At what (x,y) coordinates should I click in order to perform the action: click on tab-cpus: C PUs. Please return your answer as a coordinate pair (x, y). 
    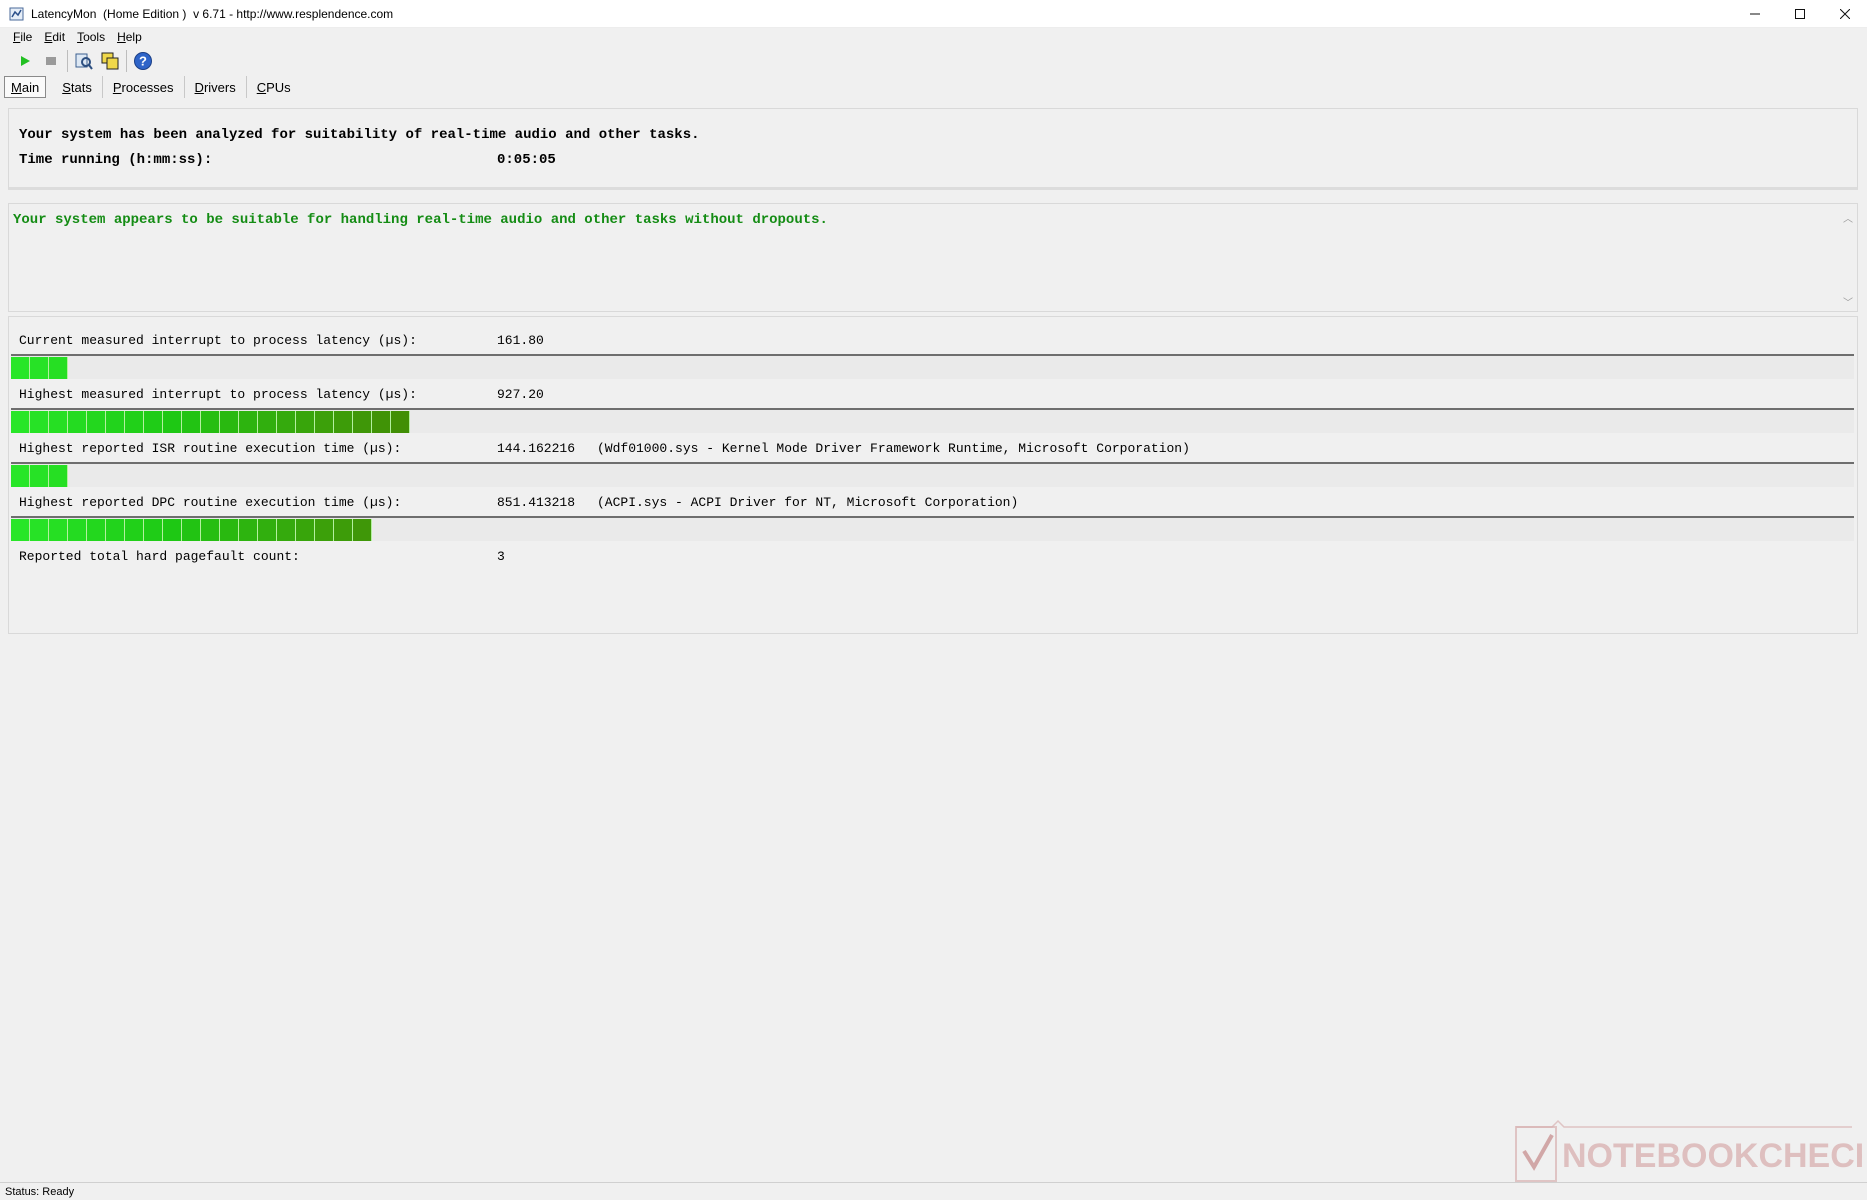
    Looking at the image, I should click on (274, 87).